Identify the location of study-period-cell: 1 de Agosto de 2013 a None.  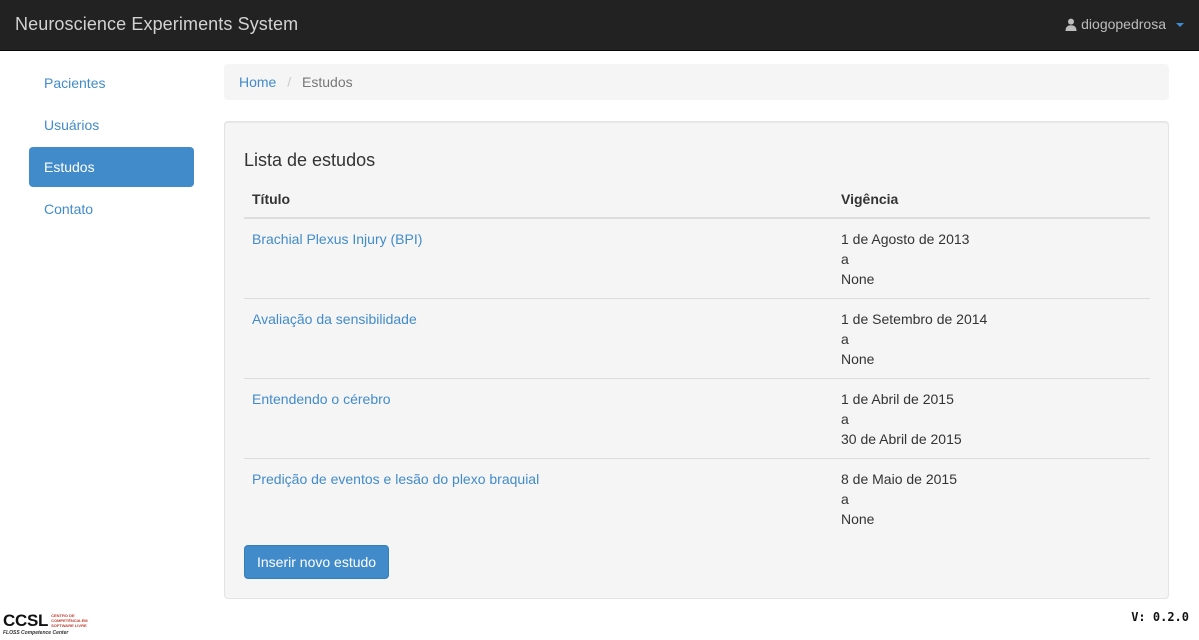
(991, 258).